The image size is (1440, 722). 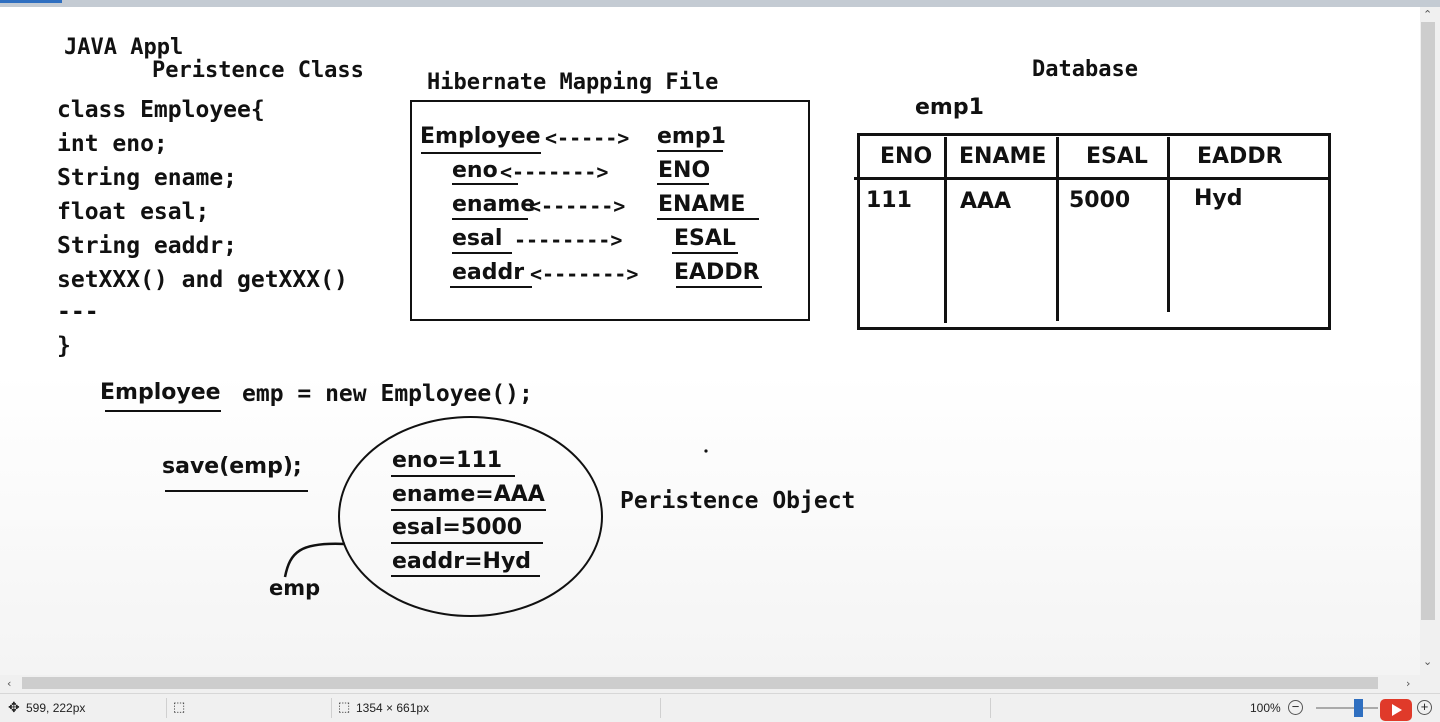 I want to click on persistence-object-label: Peristence Object, so click(x=738, y=501).